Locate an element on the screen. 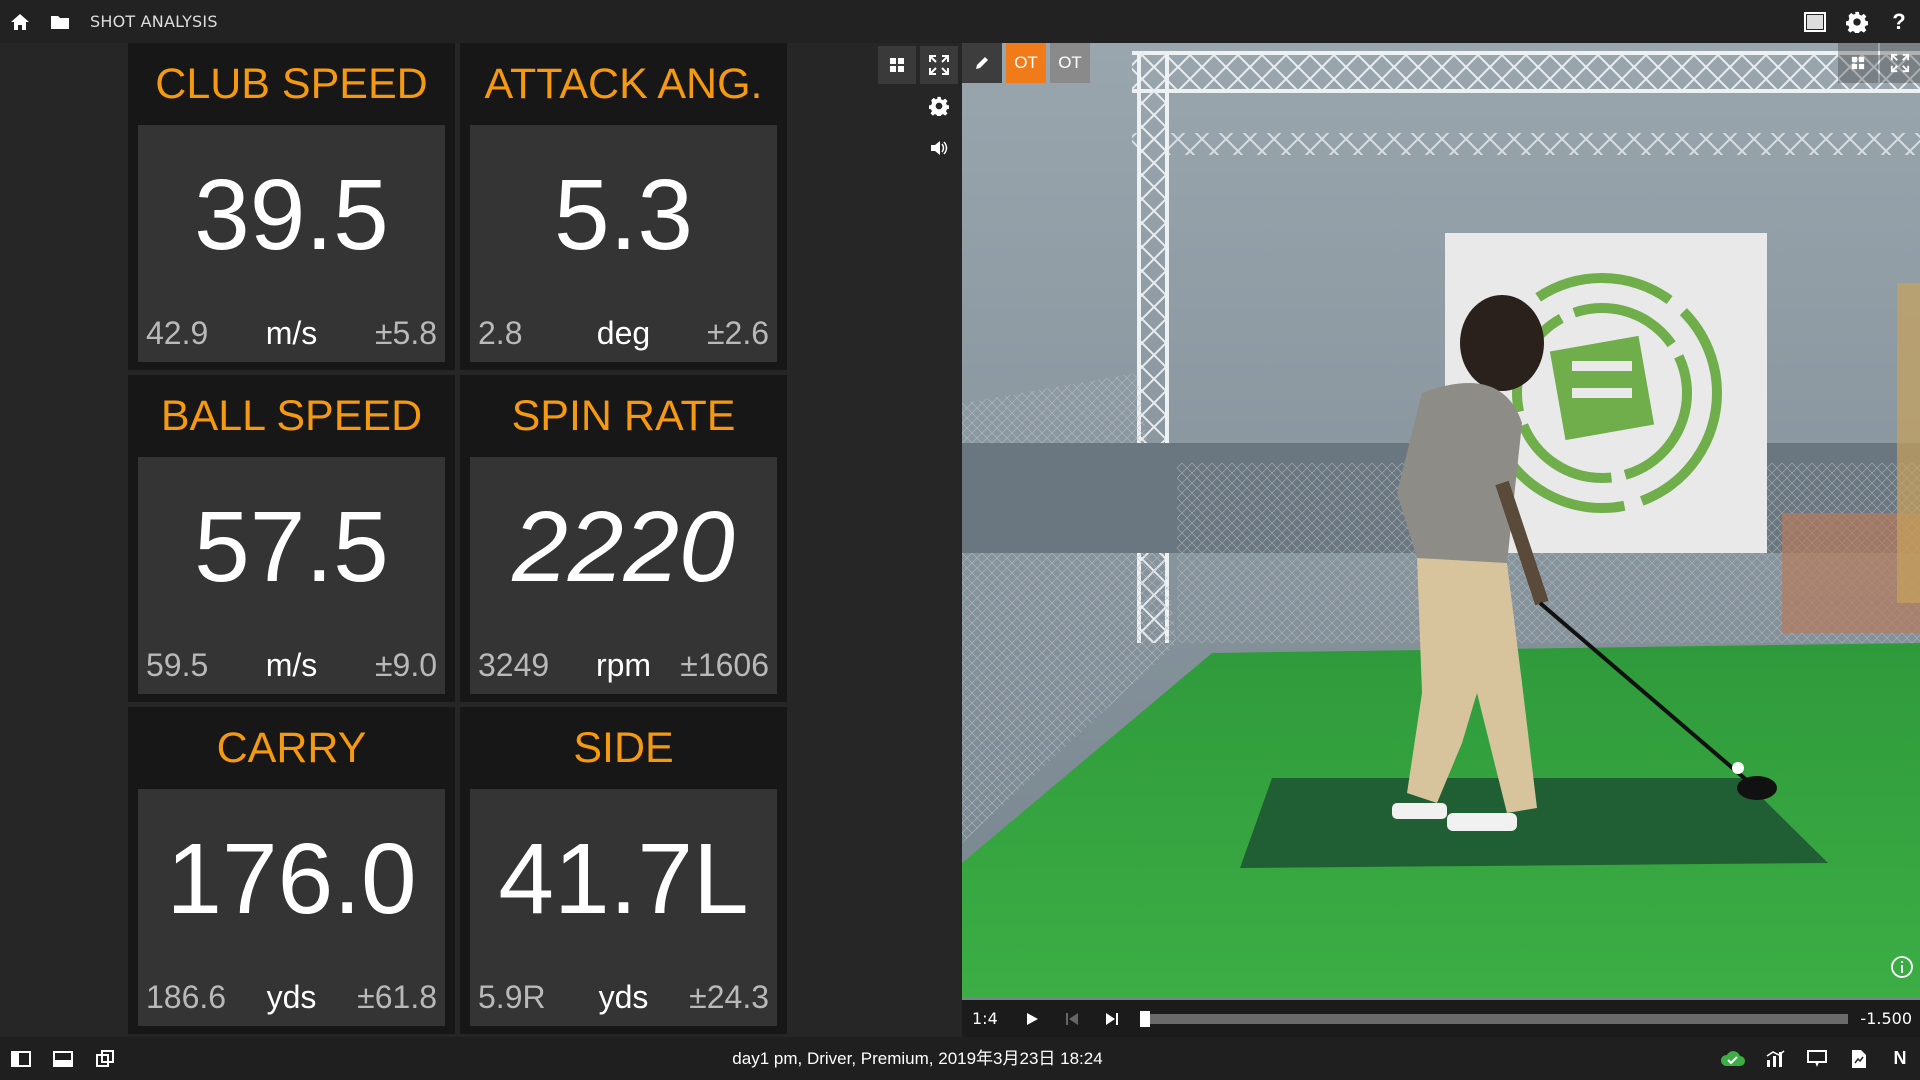 Image resolution: width=1920 pixels, height=1080 pixels. tile-body: 5.3 2.8 deg ±2.6 is located at coordinates (623, 243).